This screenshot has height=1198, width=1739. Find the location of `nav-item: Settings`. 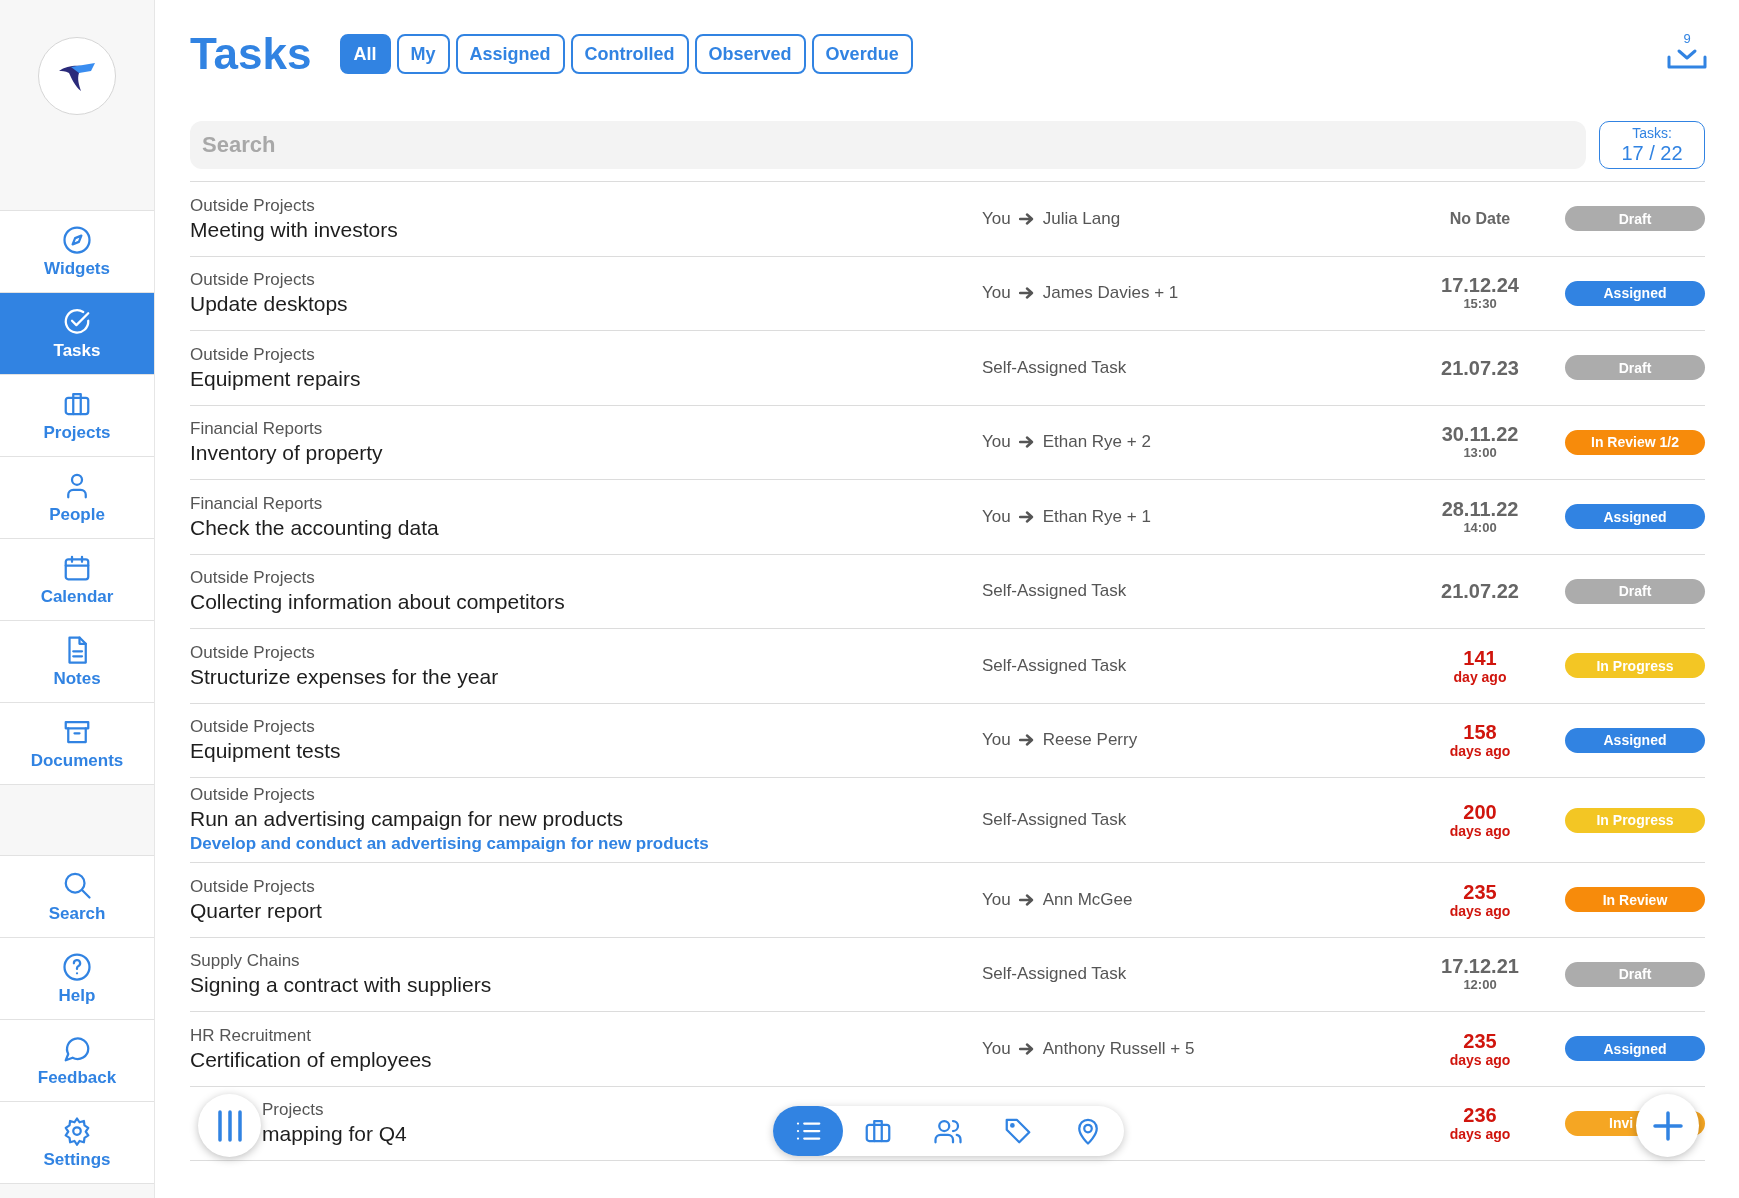

nav-item: Settings is located at coordinates (77, 1143).